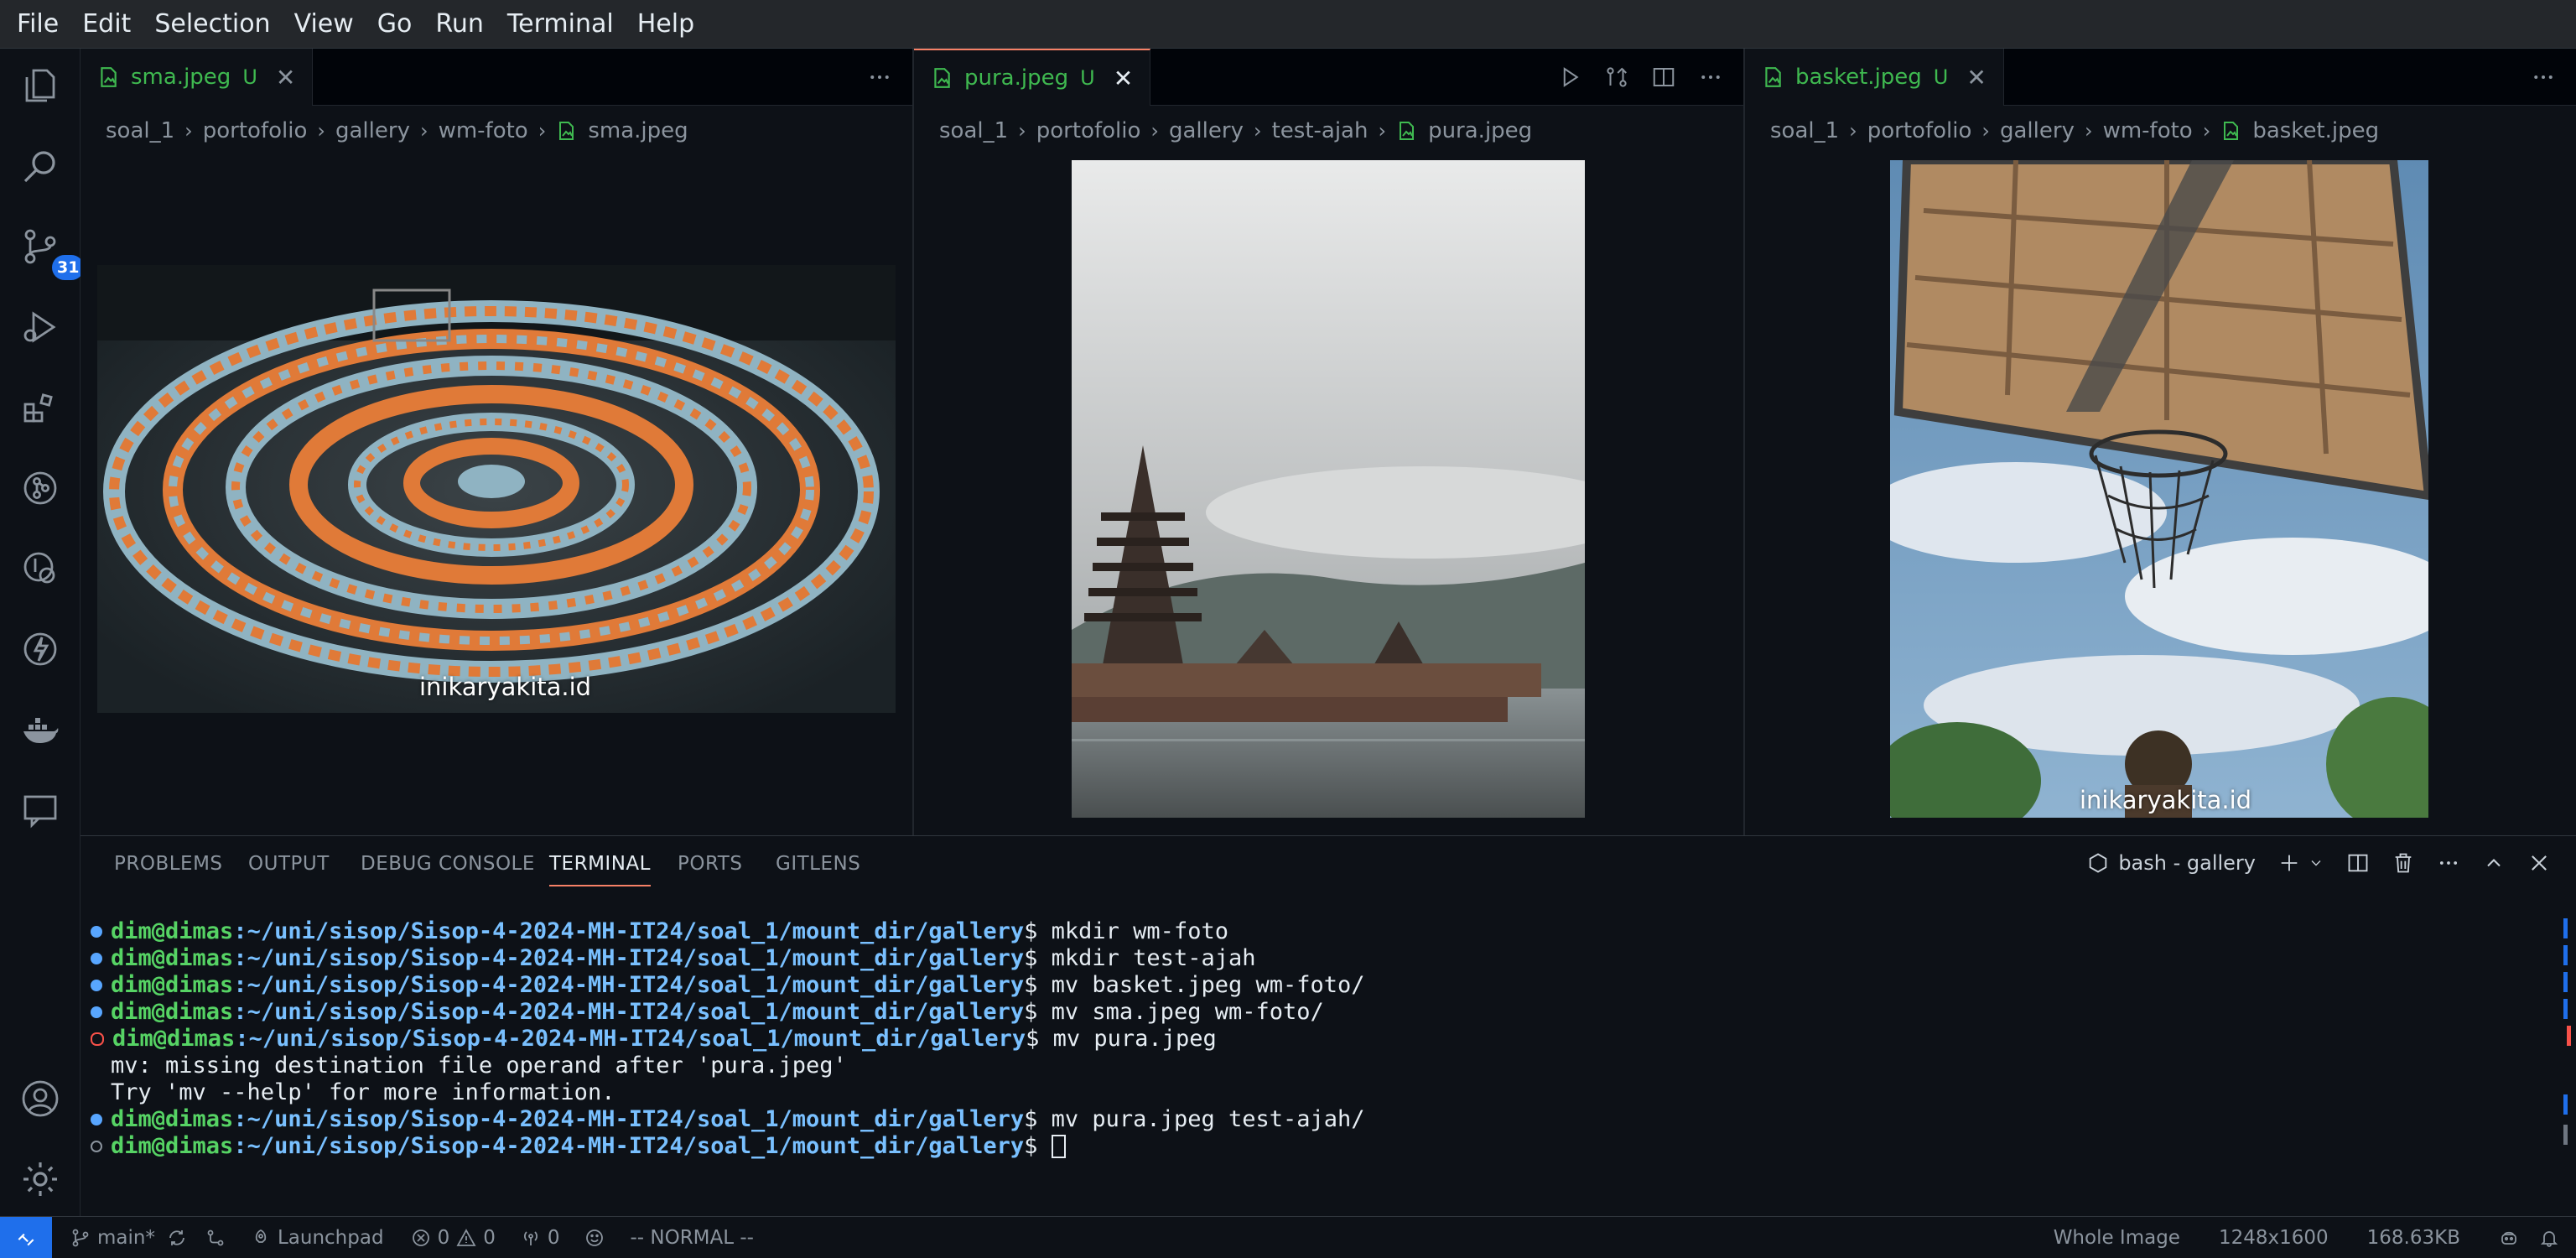 This screenshot has height=1258, width=2576. I want to click on feedback-button, so click(594, 1238).